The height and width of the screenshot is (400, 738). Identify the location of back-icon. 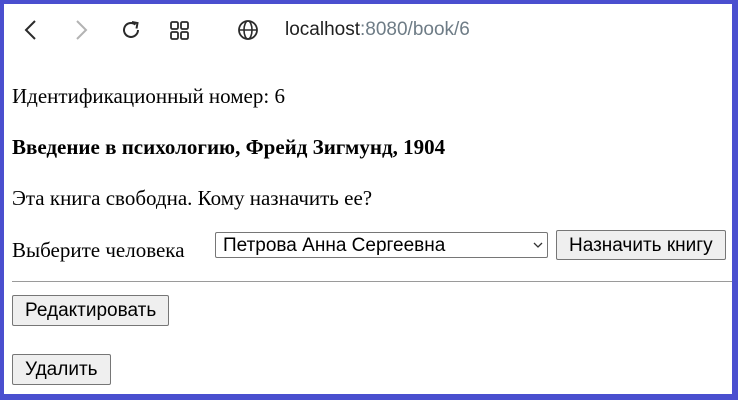
(32, 30).